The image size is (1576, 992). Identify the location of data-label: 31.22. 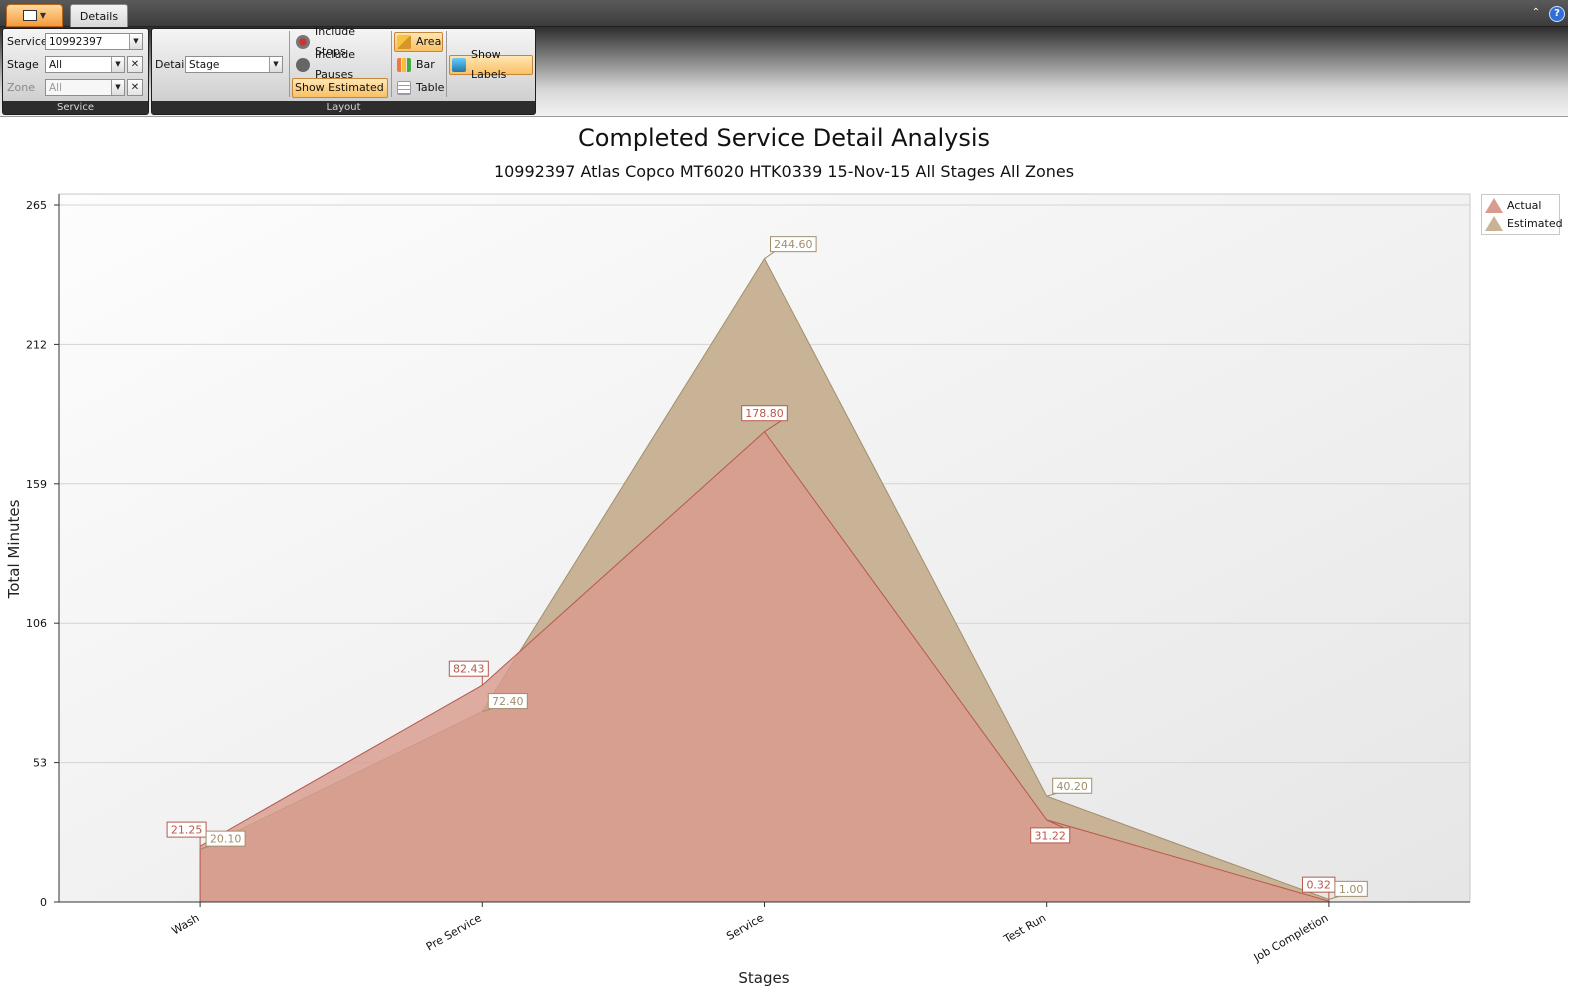
(1050, 835).